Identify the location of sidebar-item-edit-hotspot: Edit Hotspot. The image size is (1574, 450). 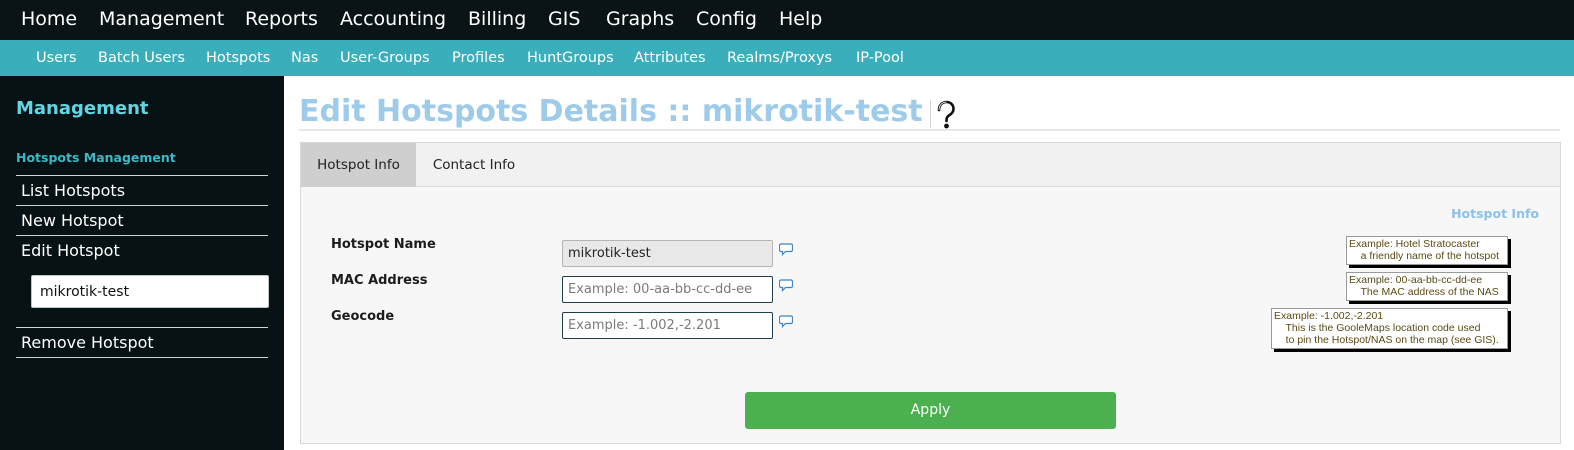
(70, 251).